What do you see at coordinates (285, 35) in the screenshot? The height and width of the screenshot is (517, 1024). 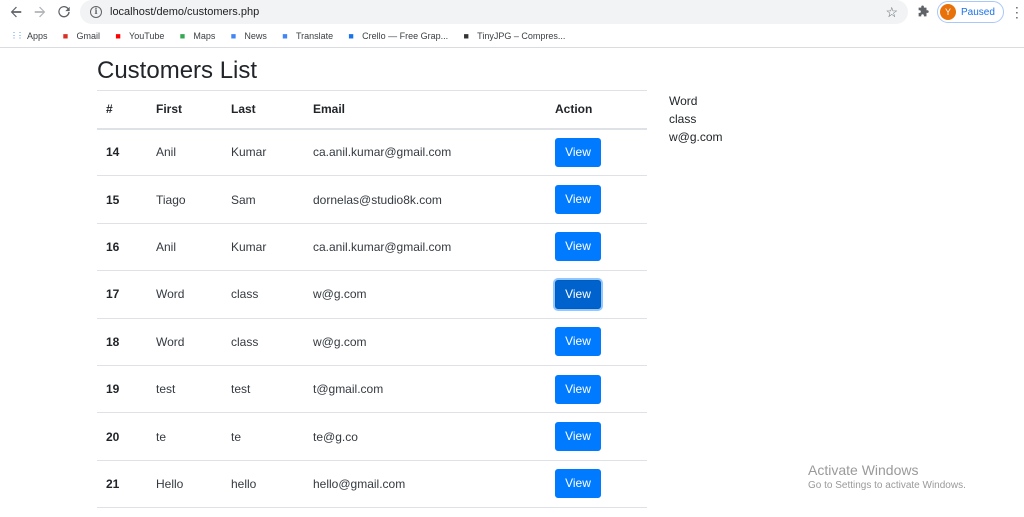 I see `translate-icon: ■` at bounding box center [285, 35].